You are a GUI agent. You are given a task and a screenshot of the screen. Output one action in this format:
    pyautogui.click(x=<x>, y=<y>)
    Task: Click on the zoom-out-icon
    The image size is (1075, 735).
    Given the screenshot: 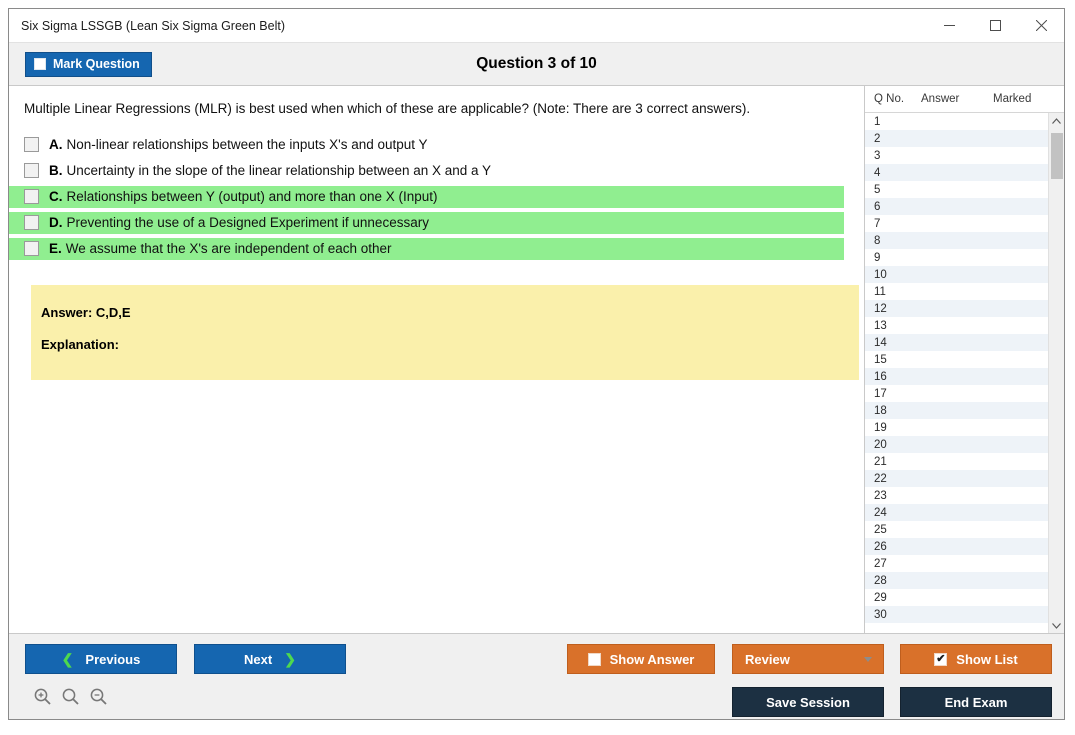 What is the action you would take?
    pyautogui.click(x=98, y=696)
    